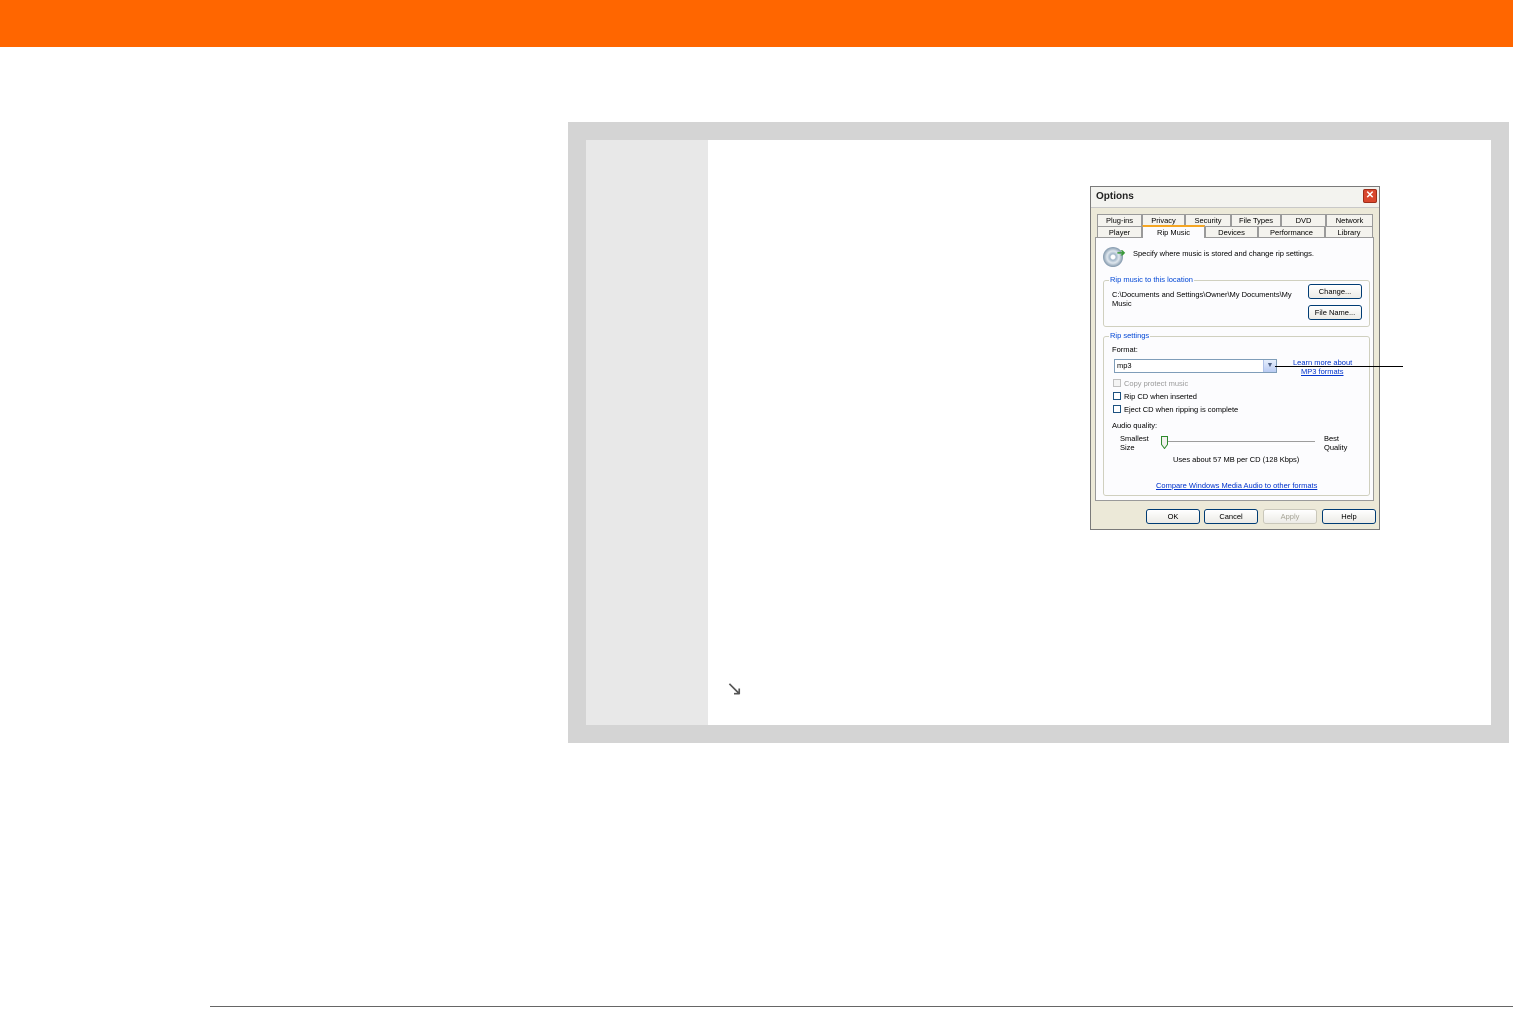 This screenshot has height=1010, width=1513. I want to click on eject-cd-label: Eject CD when ripping is complete, so click(1181, 409).